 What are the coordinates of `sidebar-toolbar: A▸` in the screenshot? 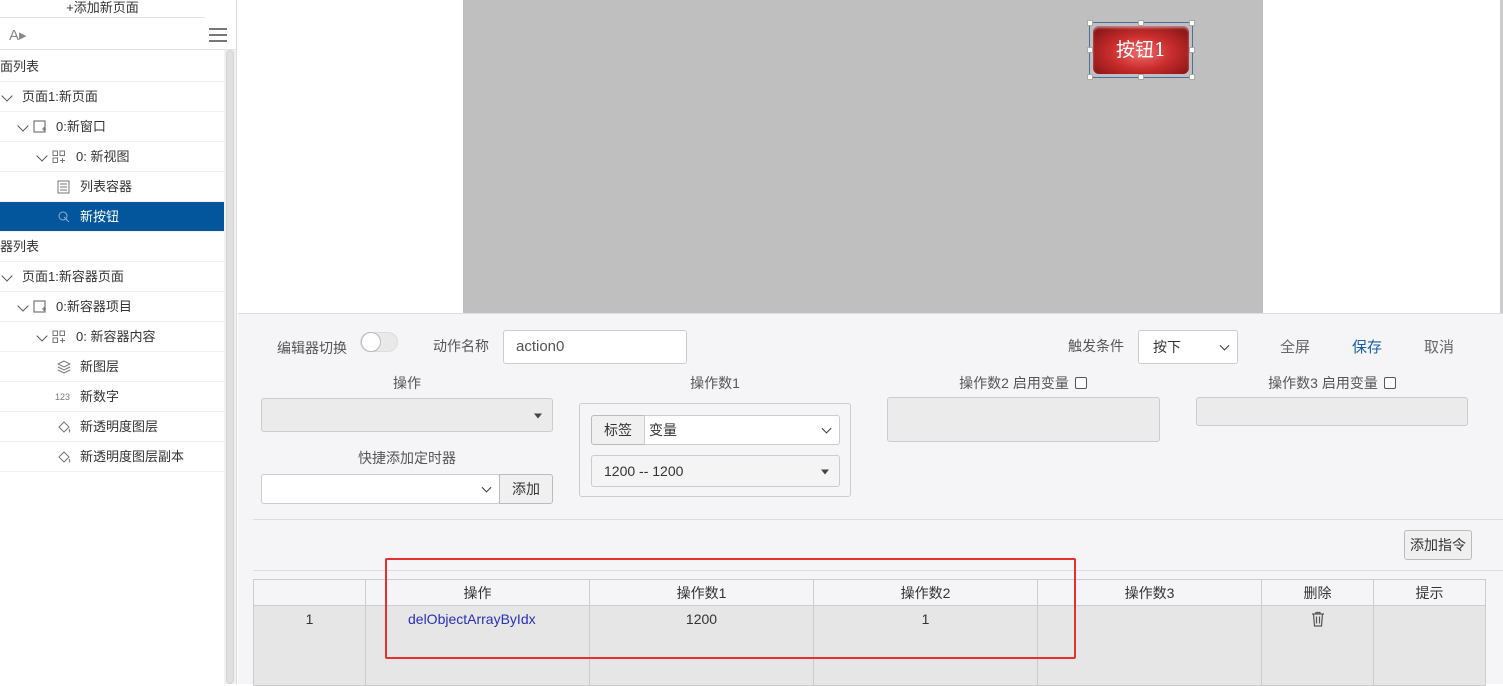 It's located at (118, 36).